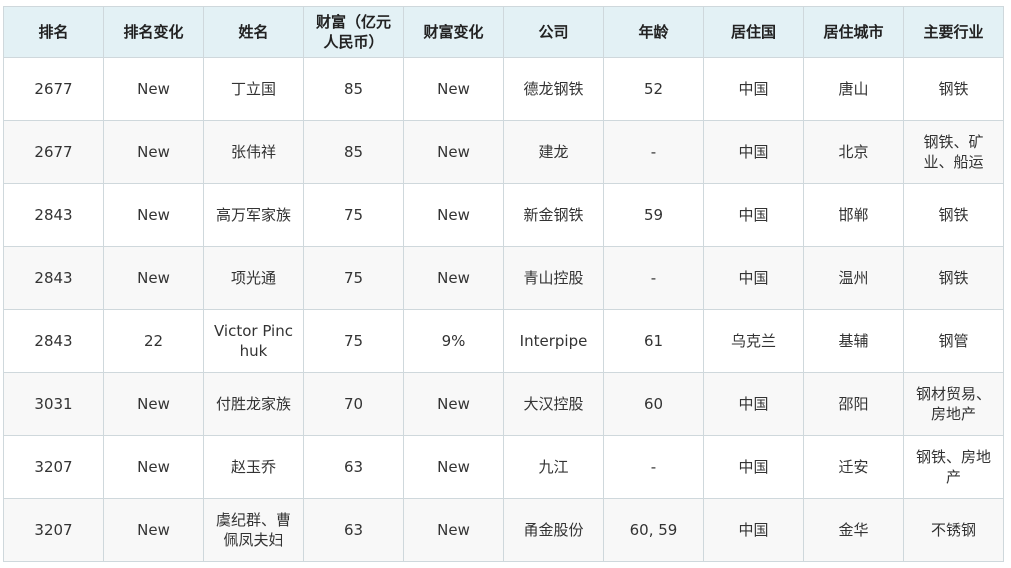 This screenshot has width=1011, height=568. What do you see at coordinates (853, 215) in the screenshot?
I see `cell-city: 邯郸` at bounding box center [853, 215].